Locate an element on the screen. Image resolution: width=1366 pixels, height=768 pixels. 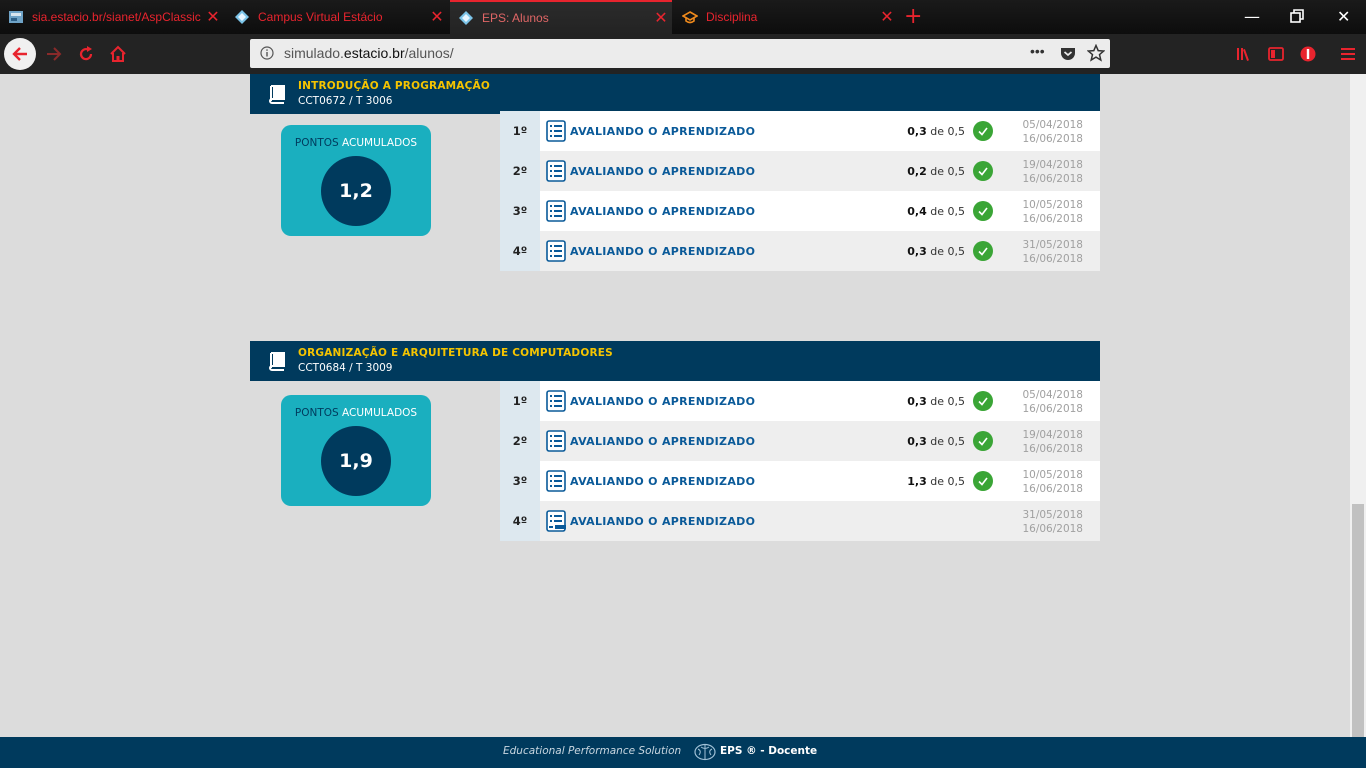
activity-number: 3º is located at coordinates (520, 211).